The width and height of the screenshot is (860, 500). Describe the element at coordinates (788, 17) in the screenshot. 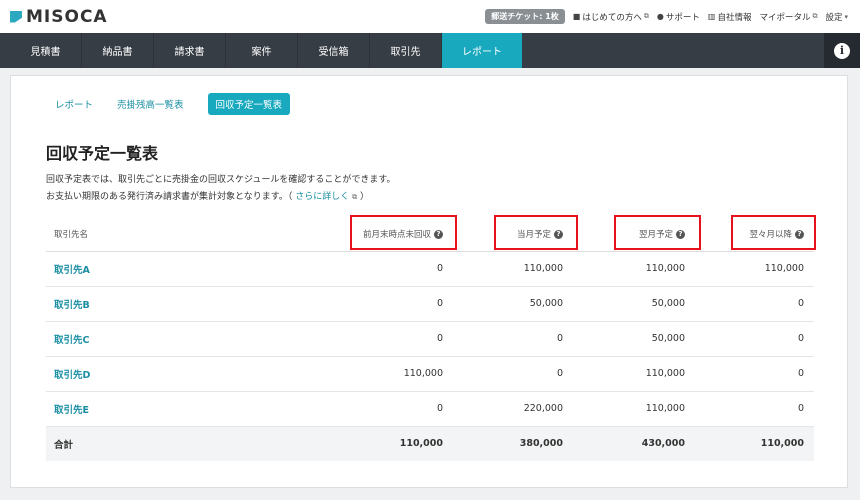

I see `my-portal-link: マイポータル ⧉` at that location.